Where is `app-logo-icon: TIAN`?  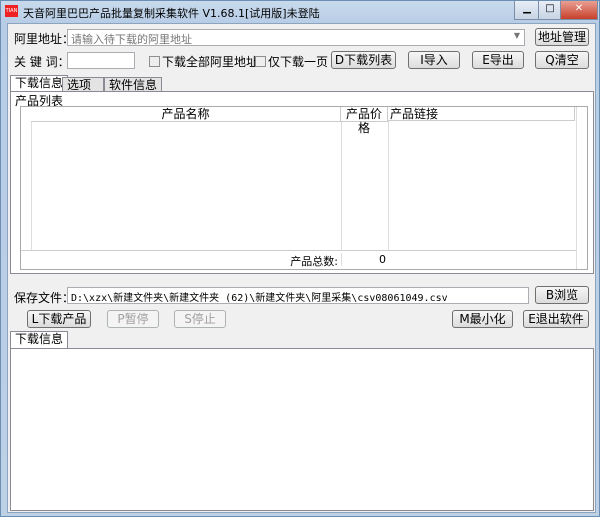
app-logo-icon: TIAN is located at coordinates (11, 11).